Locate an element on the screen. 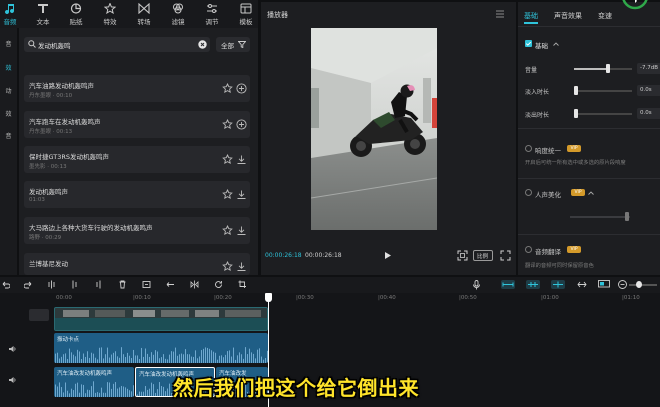  tab-sticker: 贴纸 is located at coordinates (76, 14).